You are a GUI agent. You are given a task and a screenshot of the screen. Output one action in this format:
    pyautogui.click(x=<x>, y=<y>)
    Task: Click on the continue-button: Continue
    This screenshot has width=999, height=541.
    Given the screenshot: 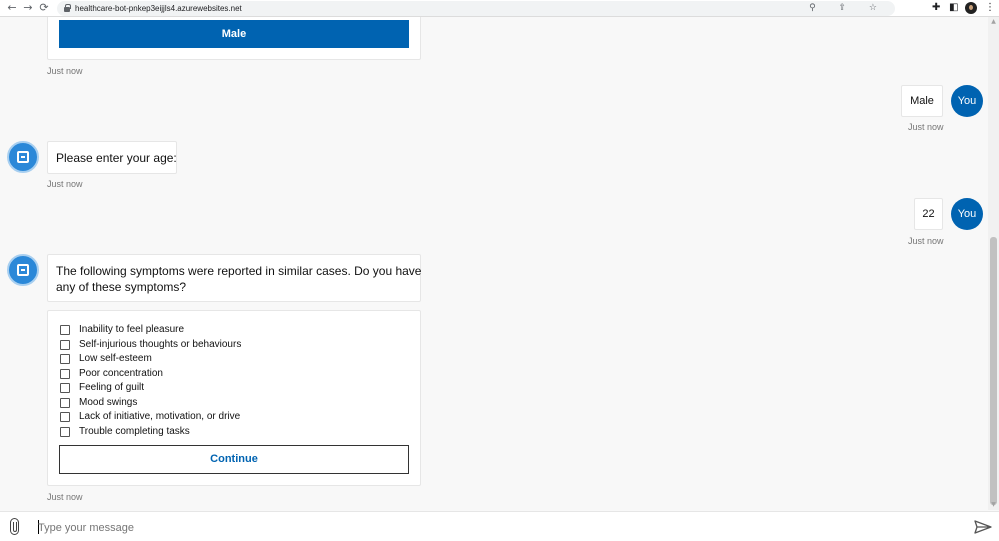 What is the action you would take?
    pyautogui.click(x=234, y=459)
    